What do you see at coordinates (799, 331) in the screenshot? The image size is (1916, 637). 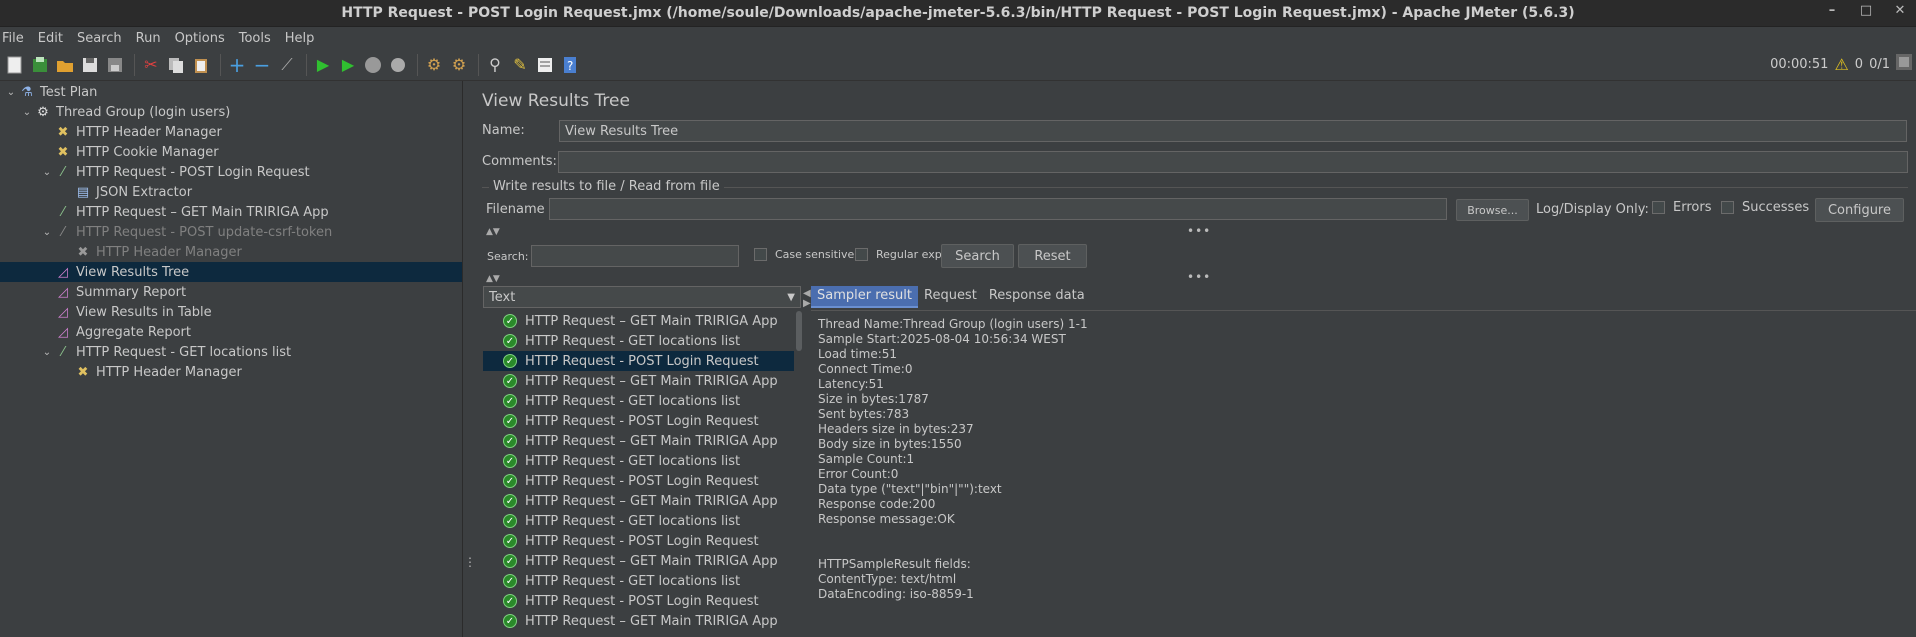 I see `results-scrollbar-thumb` at bounding box center [799, 331].